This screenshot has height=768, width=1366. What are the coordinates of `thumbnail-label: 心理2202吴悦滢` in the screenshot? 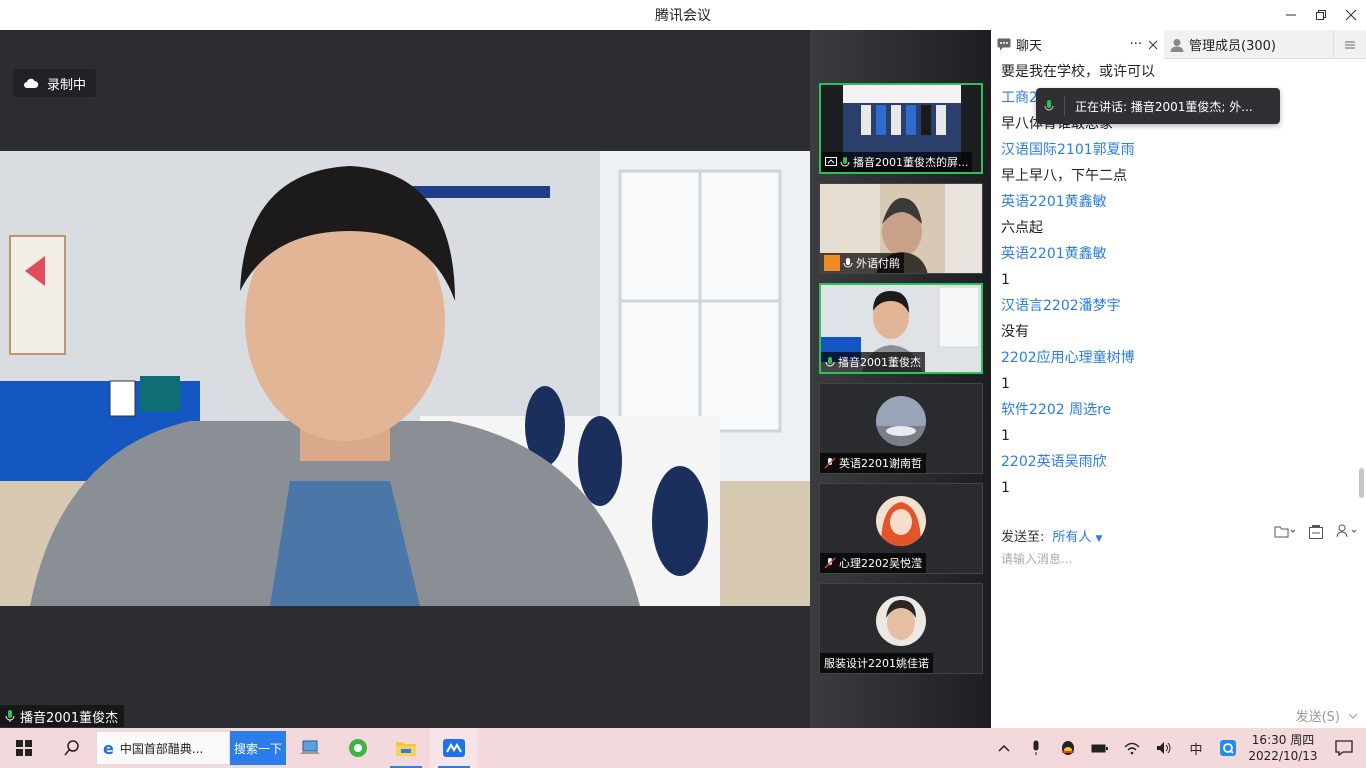 It's located at (873, 563).